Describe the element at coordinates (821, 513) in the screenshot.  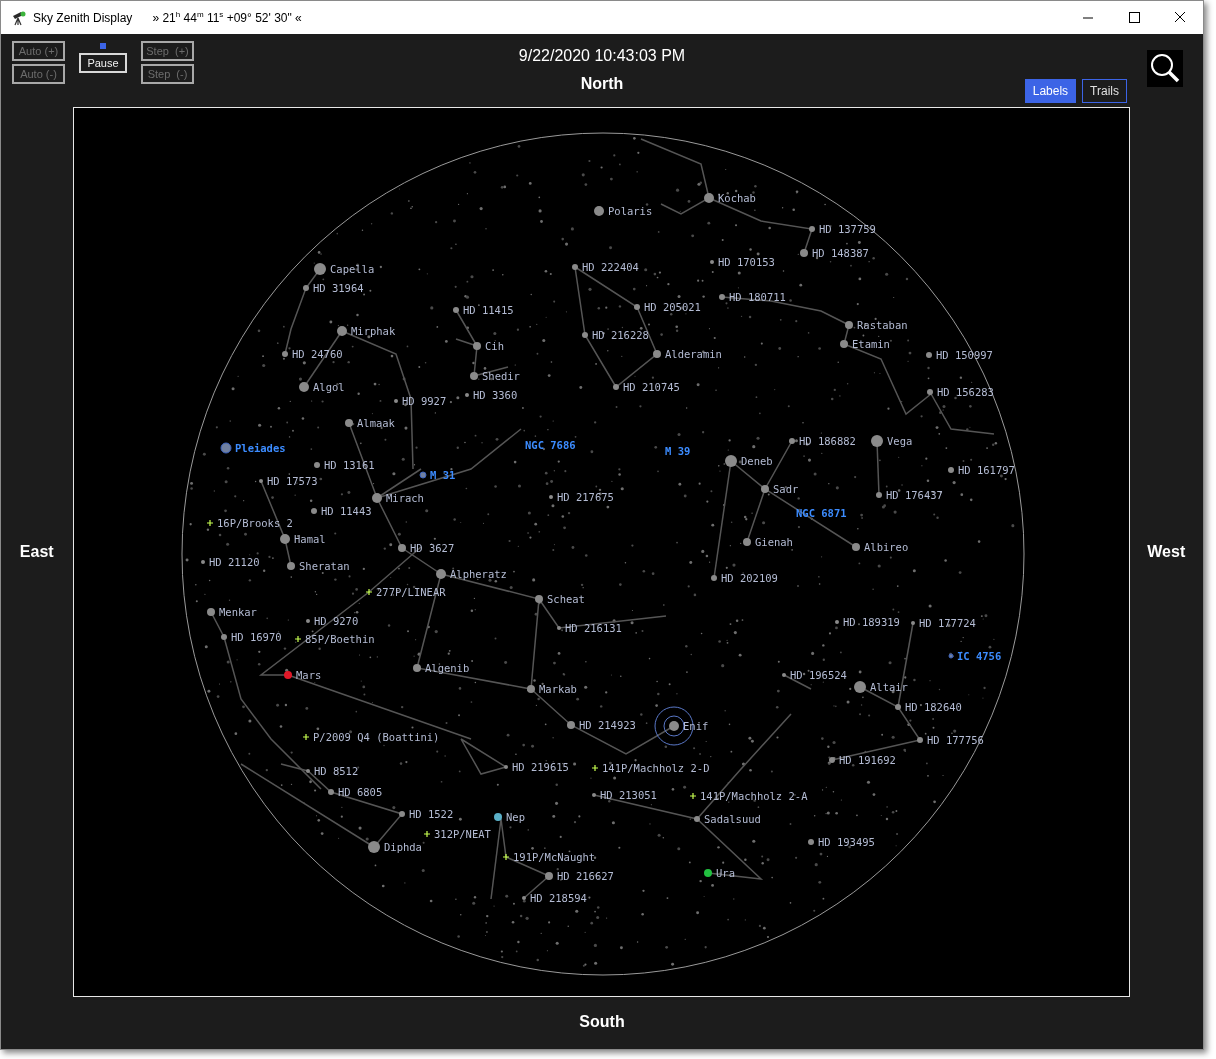
I see `object-label: NGC 6871` at that location.